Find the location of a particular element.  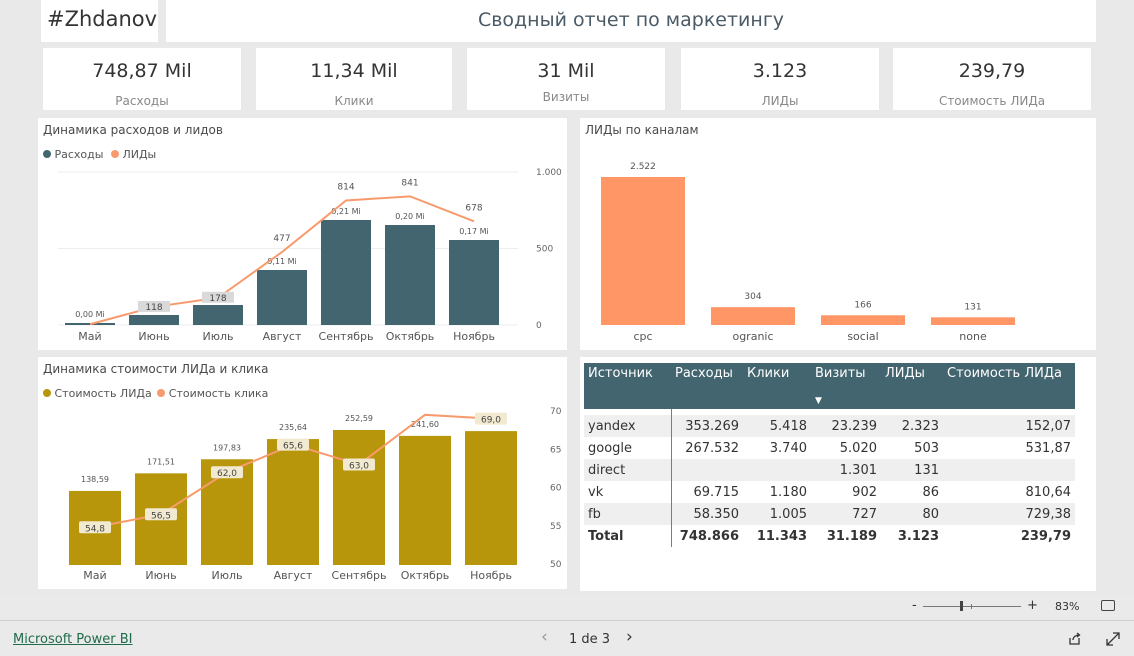

kpi-card-visits: 31 Mil Визиты is located at coordinates (566, 79).